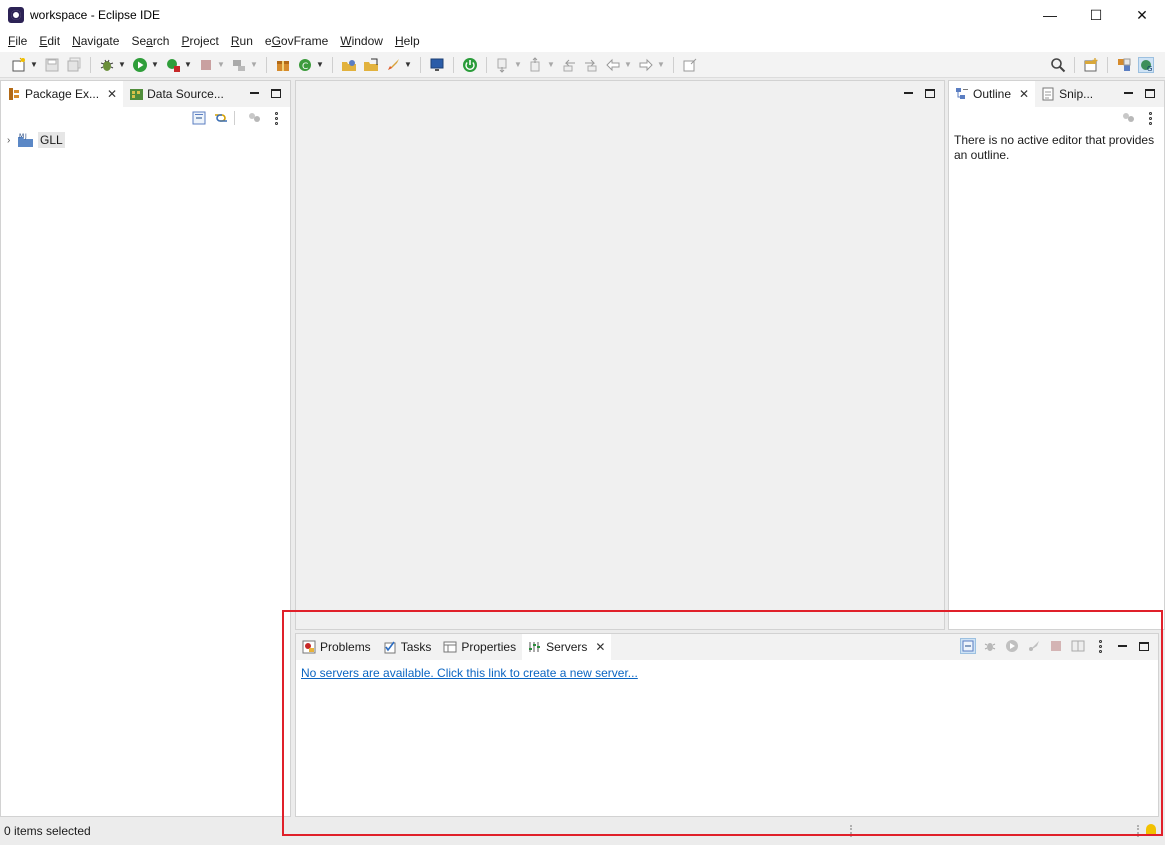  Describe the element at coordinates (320, 64) in the screenshot. I see `new-class-dropdown-icon: ▼` at that location.